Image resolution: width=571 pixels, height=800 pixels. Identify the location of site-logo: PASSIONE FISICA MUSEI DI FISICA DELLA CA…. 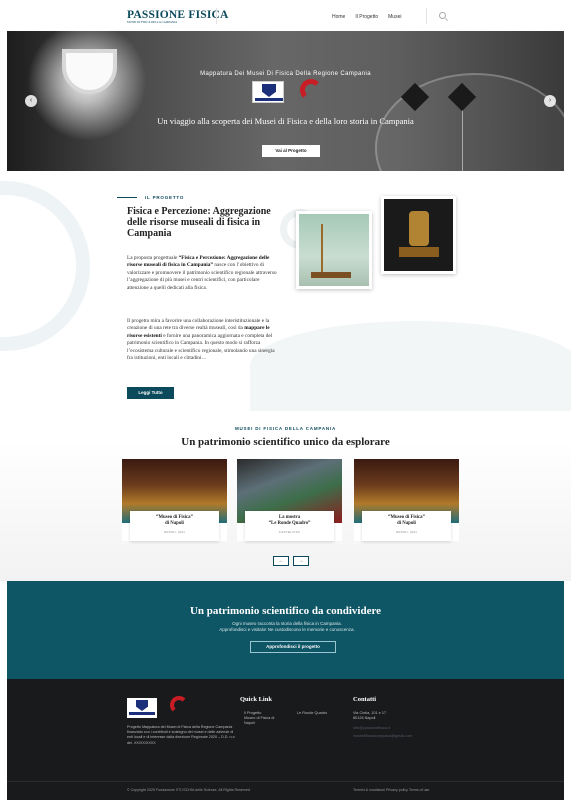
(178, 16).